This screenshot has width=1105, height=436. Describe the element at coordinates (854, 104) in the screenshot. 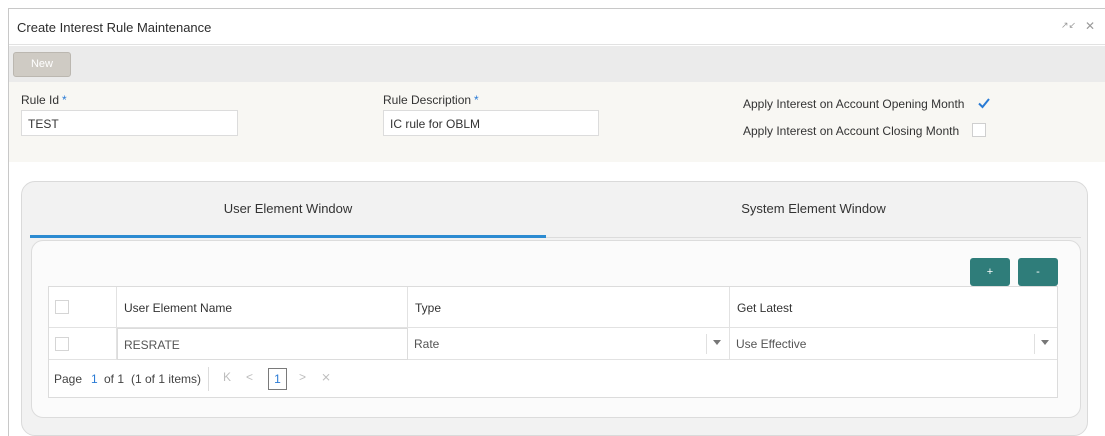

I see `apply-opening-month-label: Apply Interest on Account Opening Month` at that location.